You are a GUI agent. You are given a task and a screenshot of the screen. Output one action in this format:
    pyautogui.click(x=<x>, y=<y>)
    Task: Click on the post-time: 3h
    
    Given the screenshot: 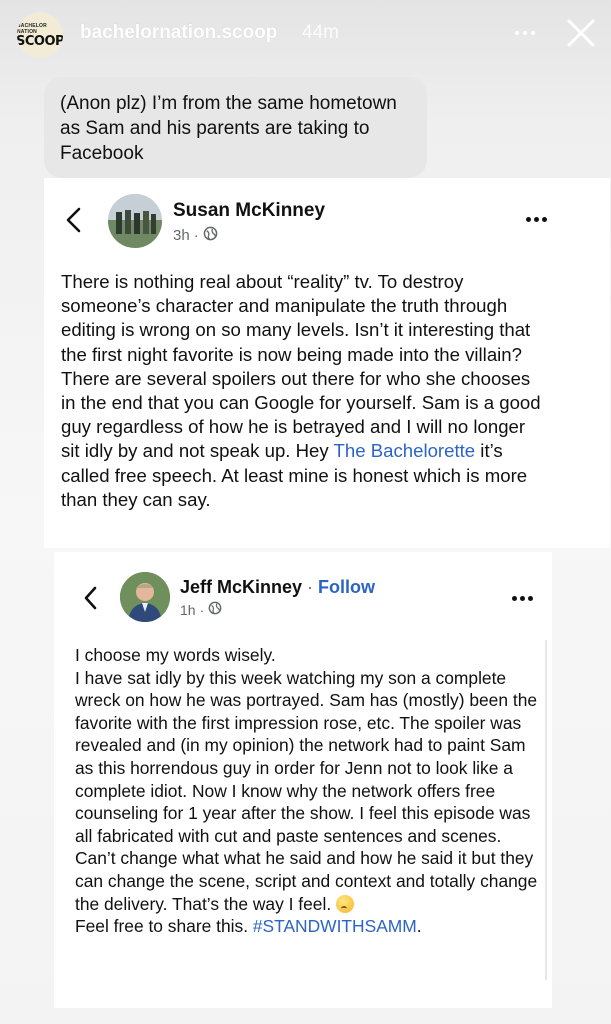 What is the action you would take?
    pyautogui.click(x=181, y=235)
    